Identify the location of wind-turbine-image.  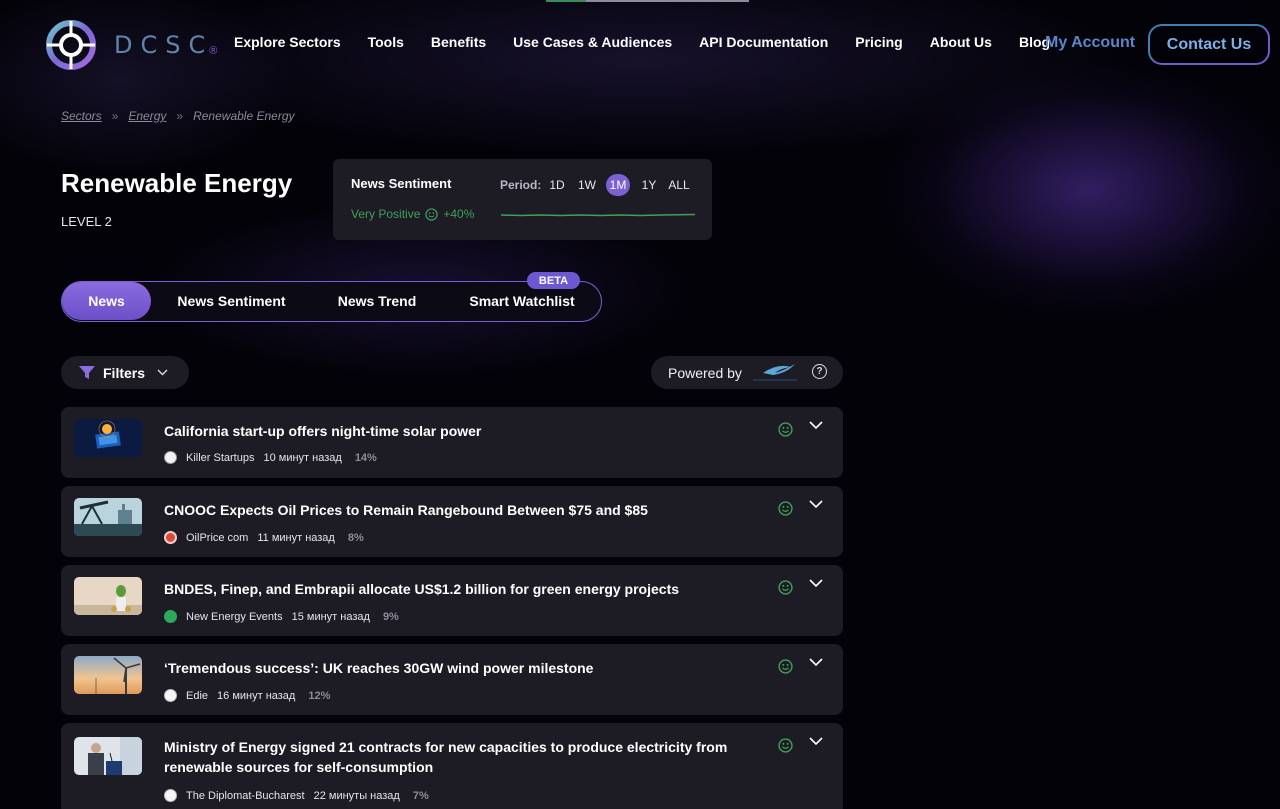
(108, 675).